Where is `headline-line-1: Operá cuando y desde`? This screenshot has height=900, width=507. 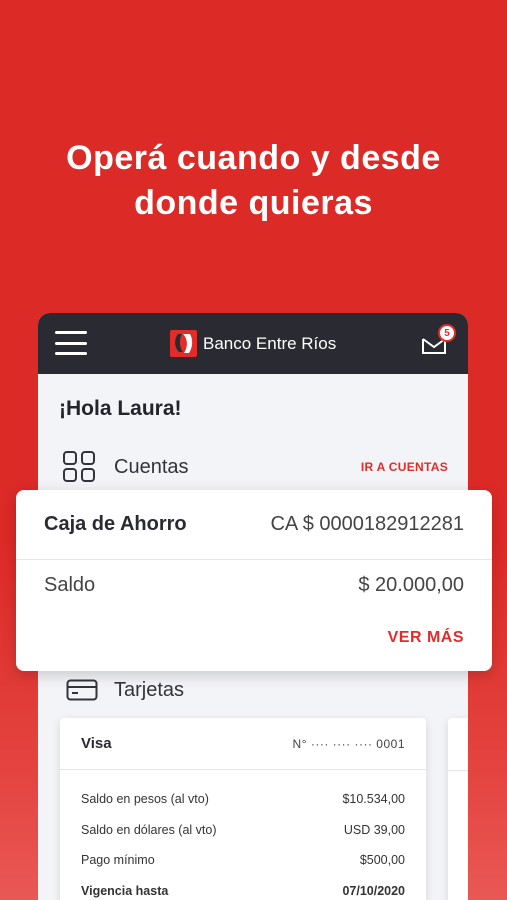 headline-line-1: Operá cuando y desde is located at coordinates (253, 158).